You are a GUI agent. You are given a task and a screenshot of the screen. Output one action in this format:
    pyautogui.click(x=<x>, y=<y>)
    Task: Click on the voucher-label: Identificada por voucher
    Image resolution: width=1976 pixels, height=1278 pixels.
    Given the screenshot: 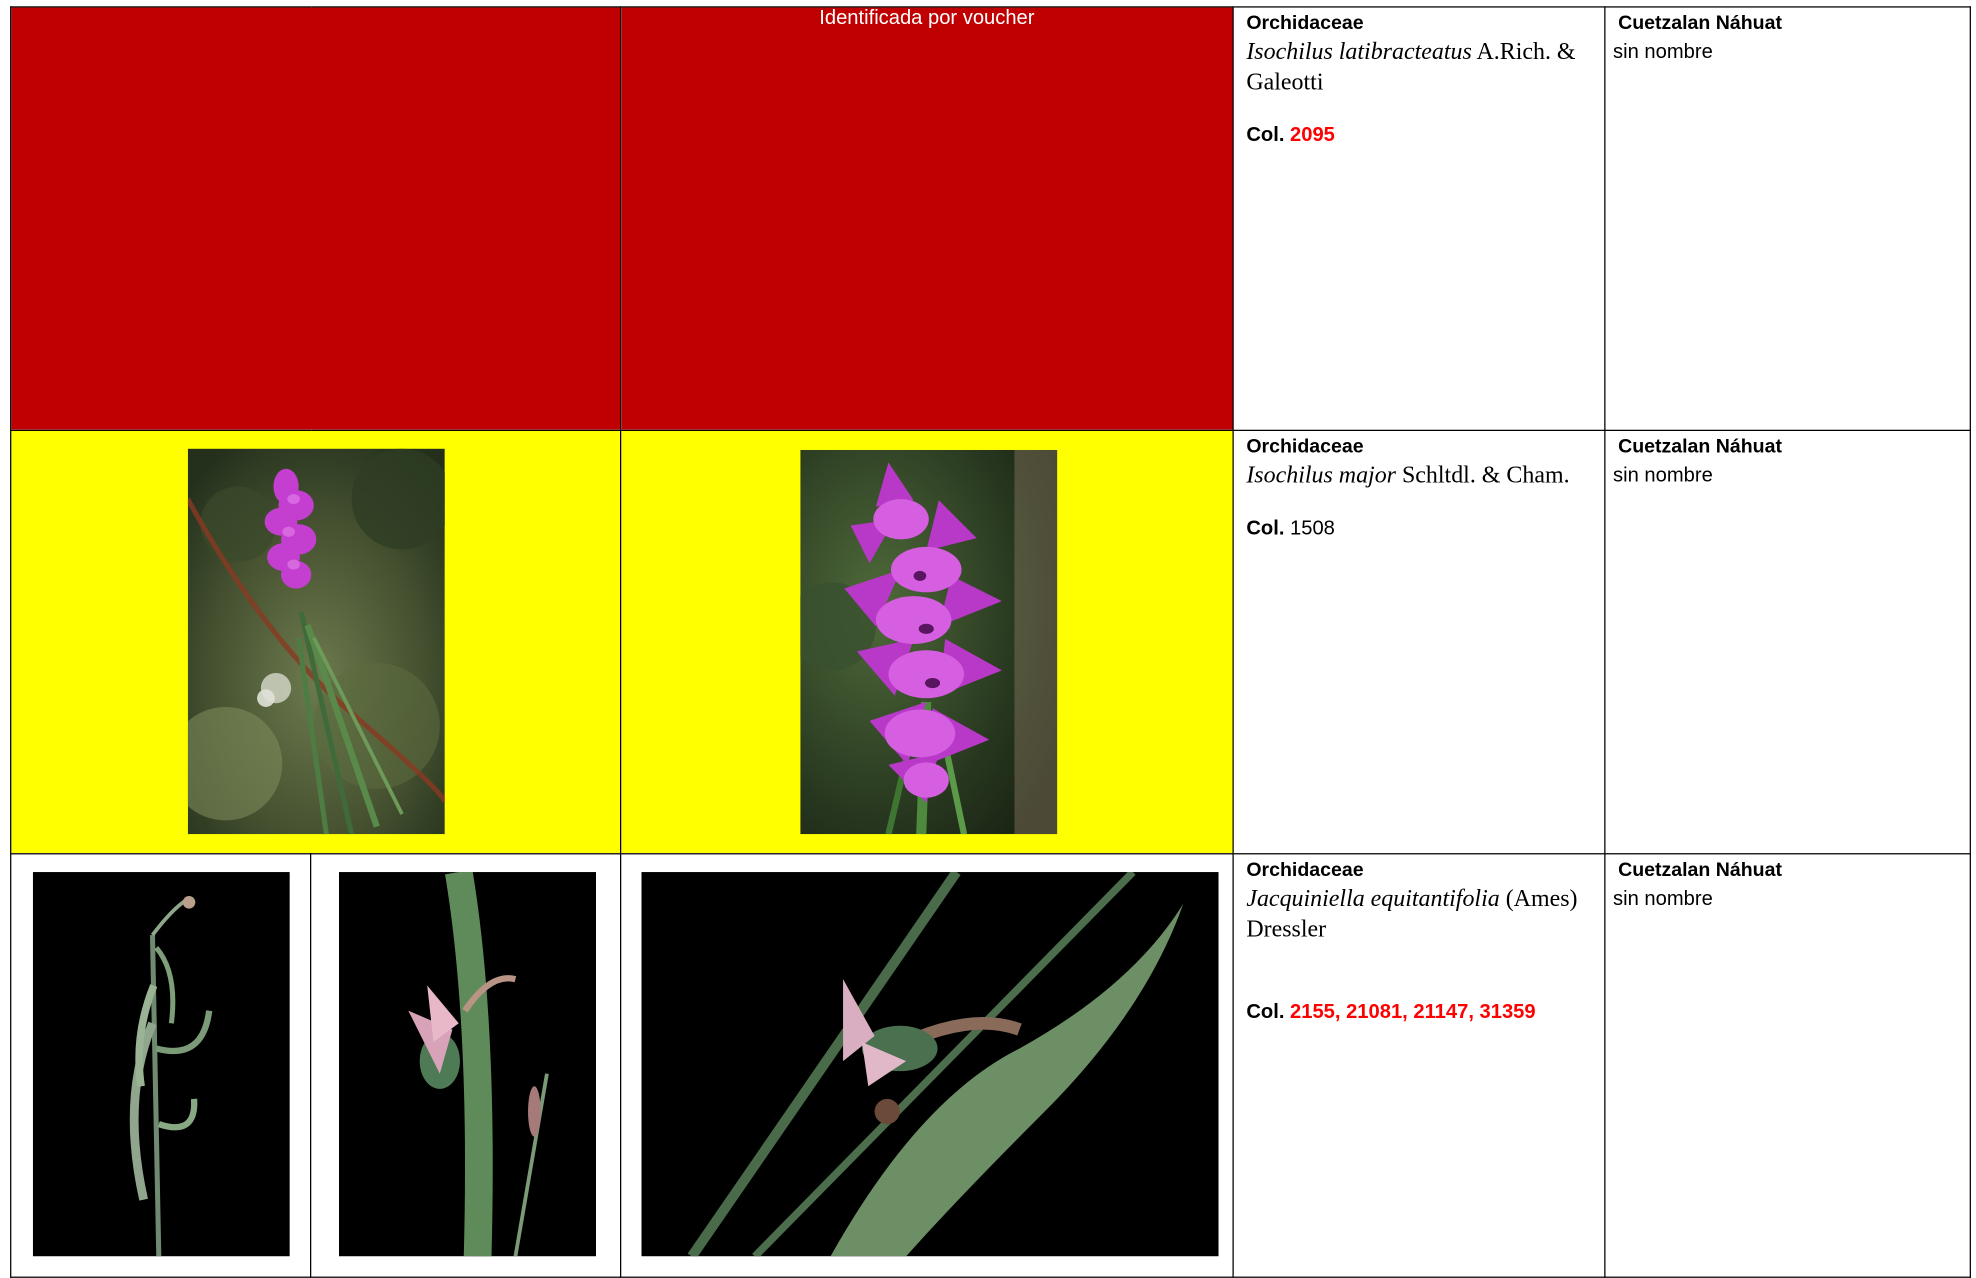 What is the action you would take?
    pyautogui.click(x=927, y=18)
    